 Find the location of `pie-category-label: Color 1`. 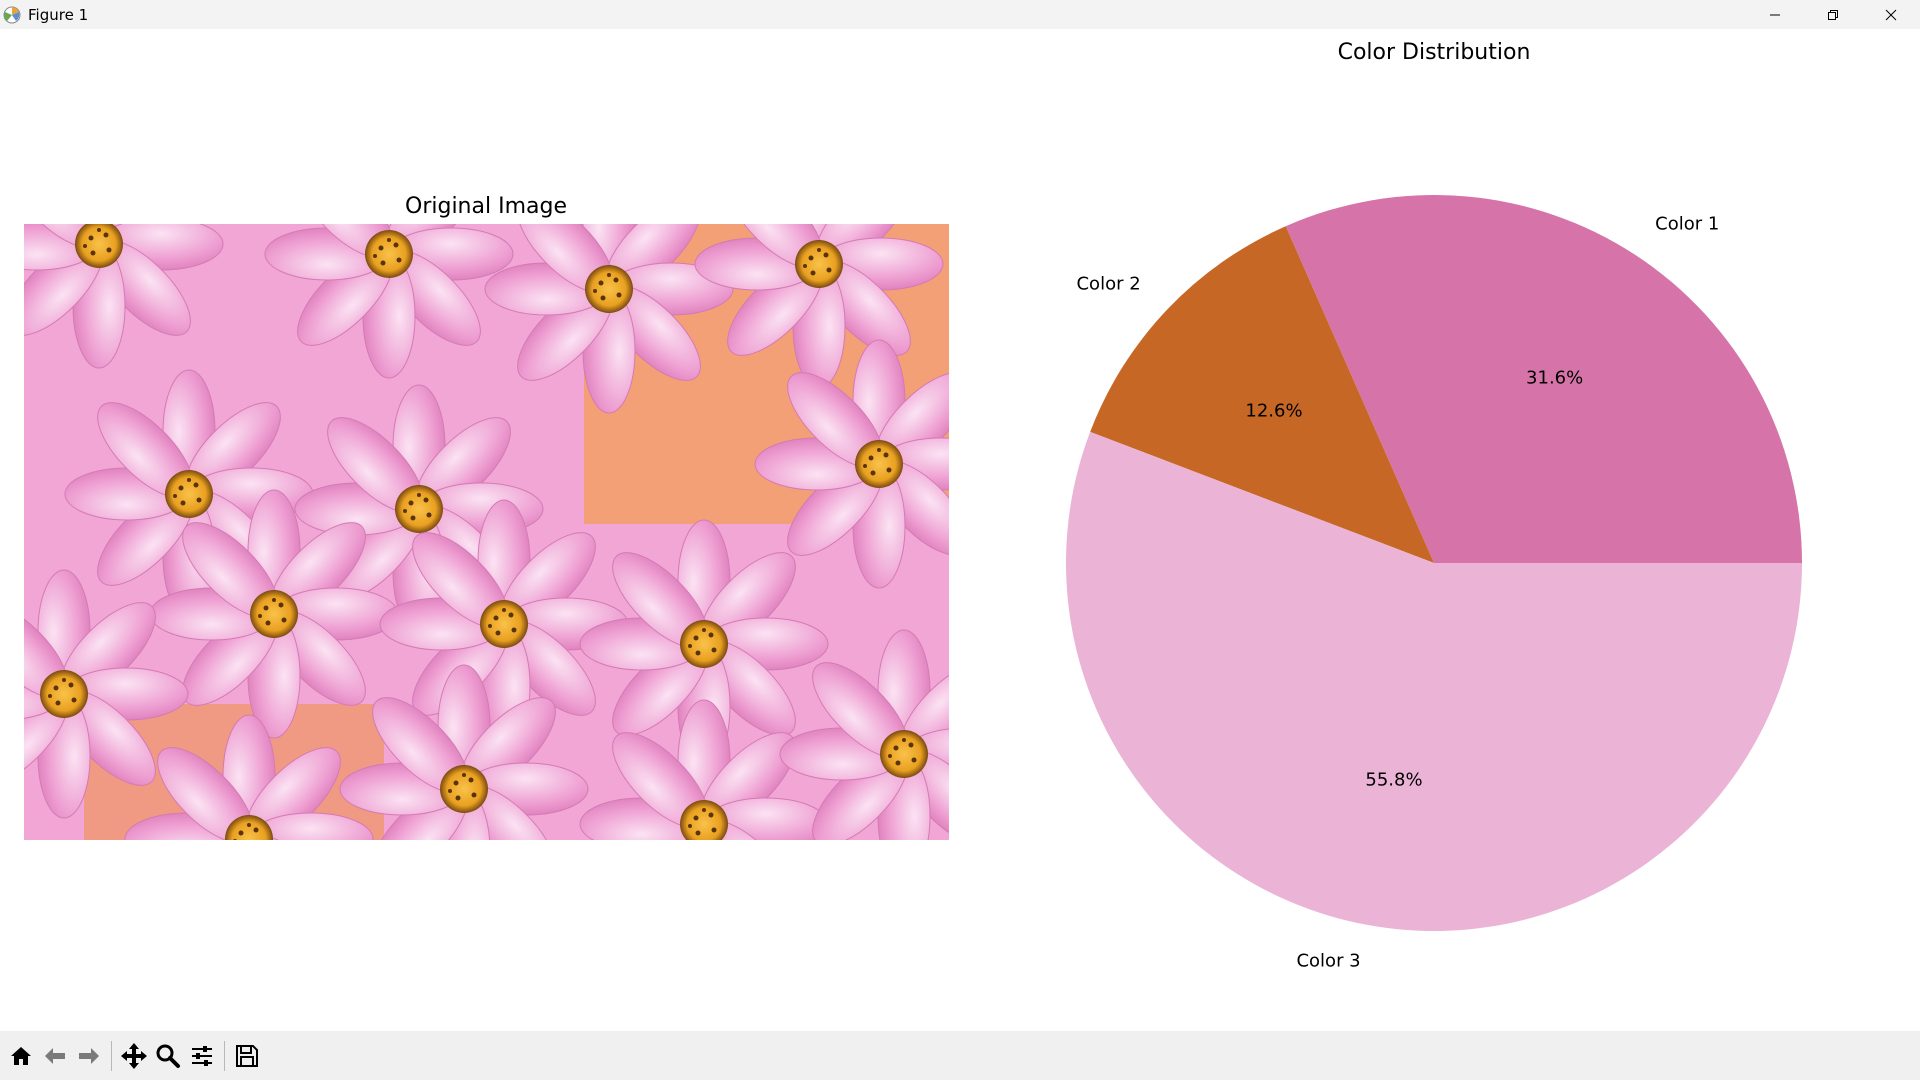

pie-category-label: Color 1 is located at coordinates (1687, 223).